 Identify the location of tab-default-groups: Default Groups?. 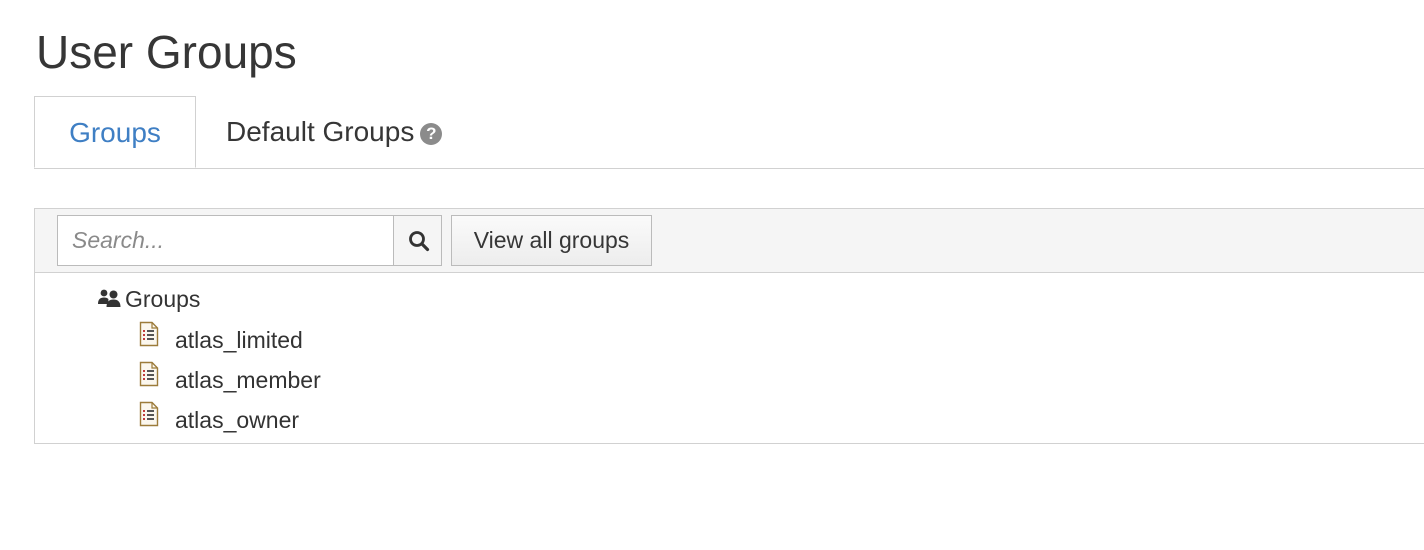
(334, 131).